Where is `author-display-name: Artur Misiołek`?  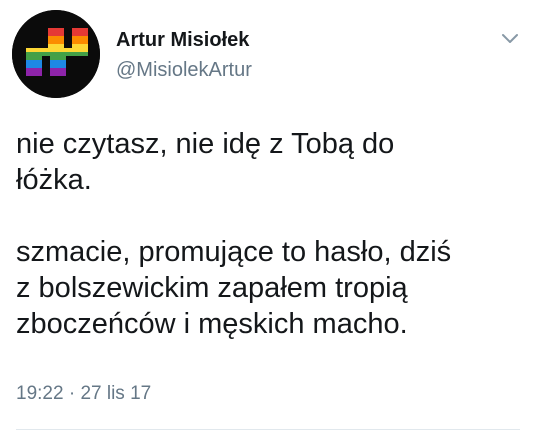 author-display-name: Artur Misiołek is located at coordinates (184, 40).